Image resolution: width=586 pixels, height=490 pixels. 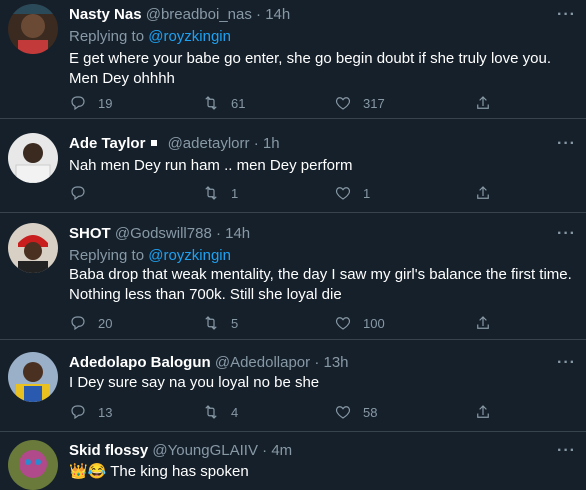 What do you see at coordinates (370, 412) in the screenshot?
I see `like-count: 58` at bounding box center [370, 412].